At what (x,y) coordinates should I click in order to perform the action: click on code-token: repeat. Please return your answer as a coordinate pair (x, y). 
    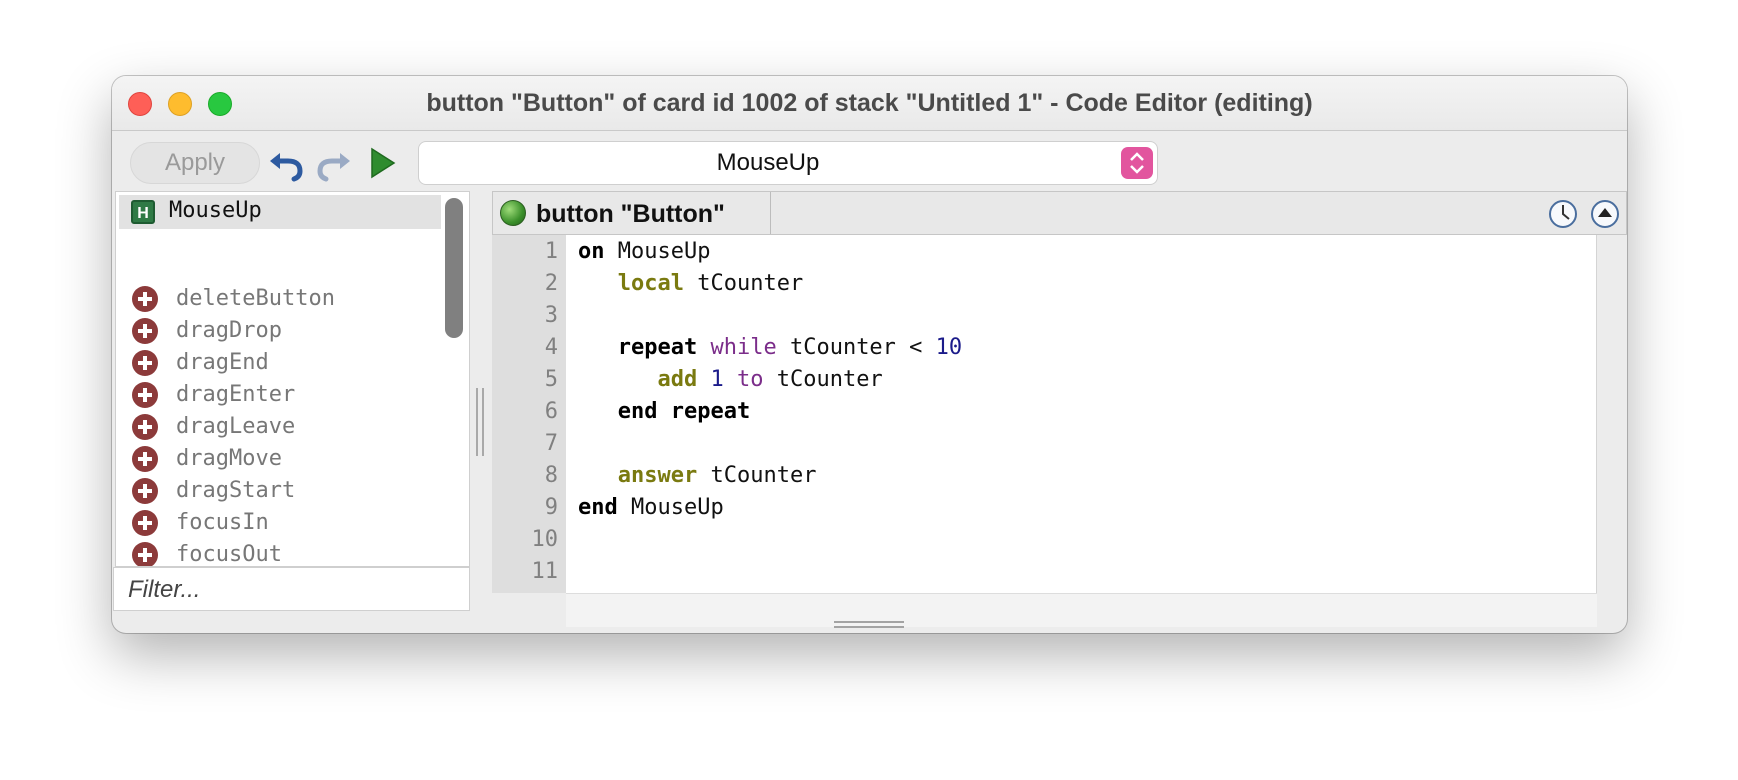
    Looking at the image, I should click on (657, 347).